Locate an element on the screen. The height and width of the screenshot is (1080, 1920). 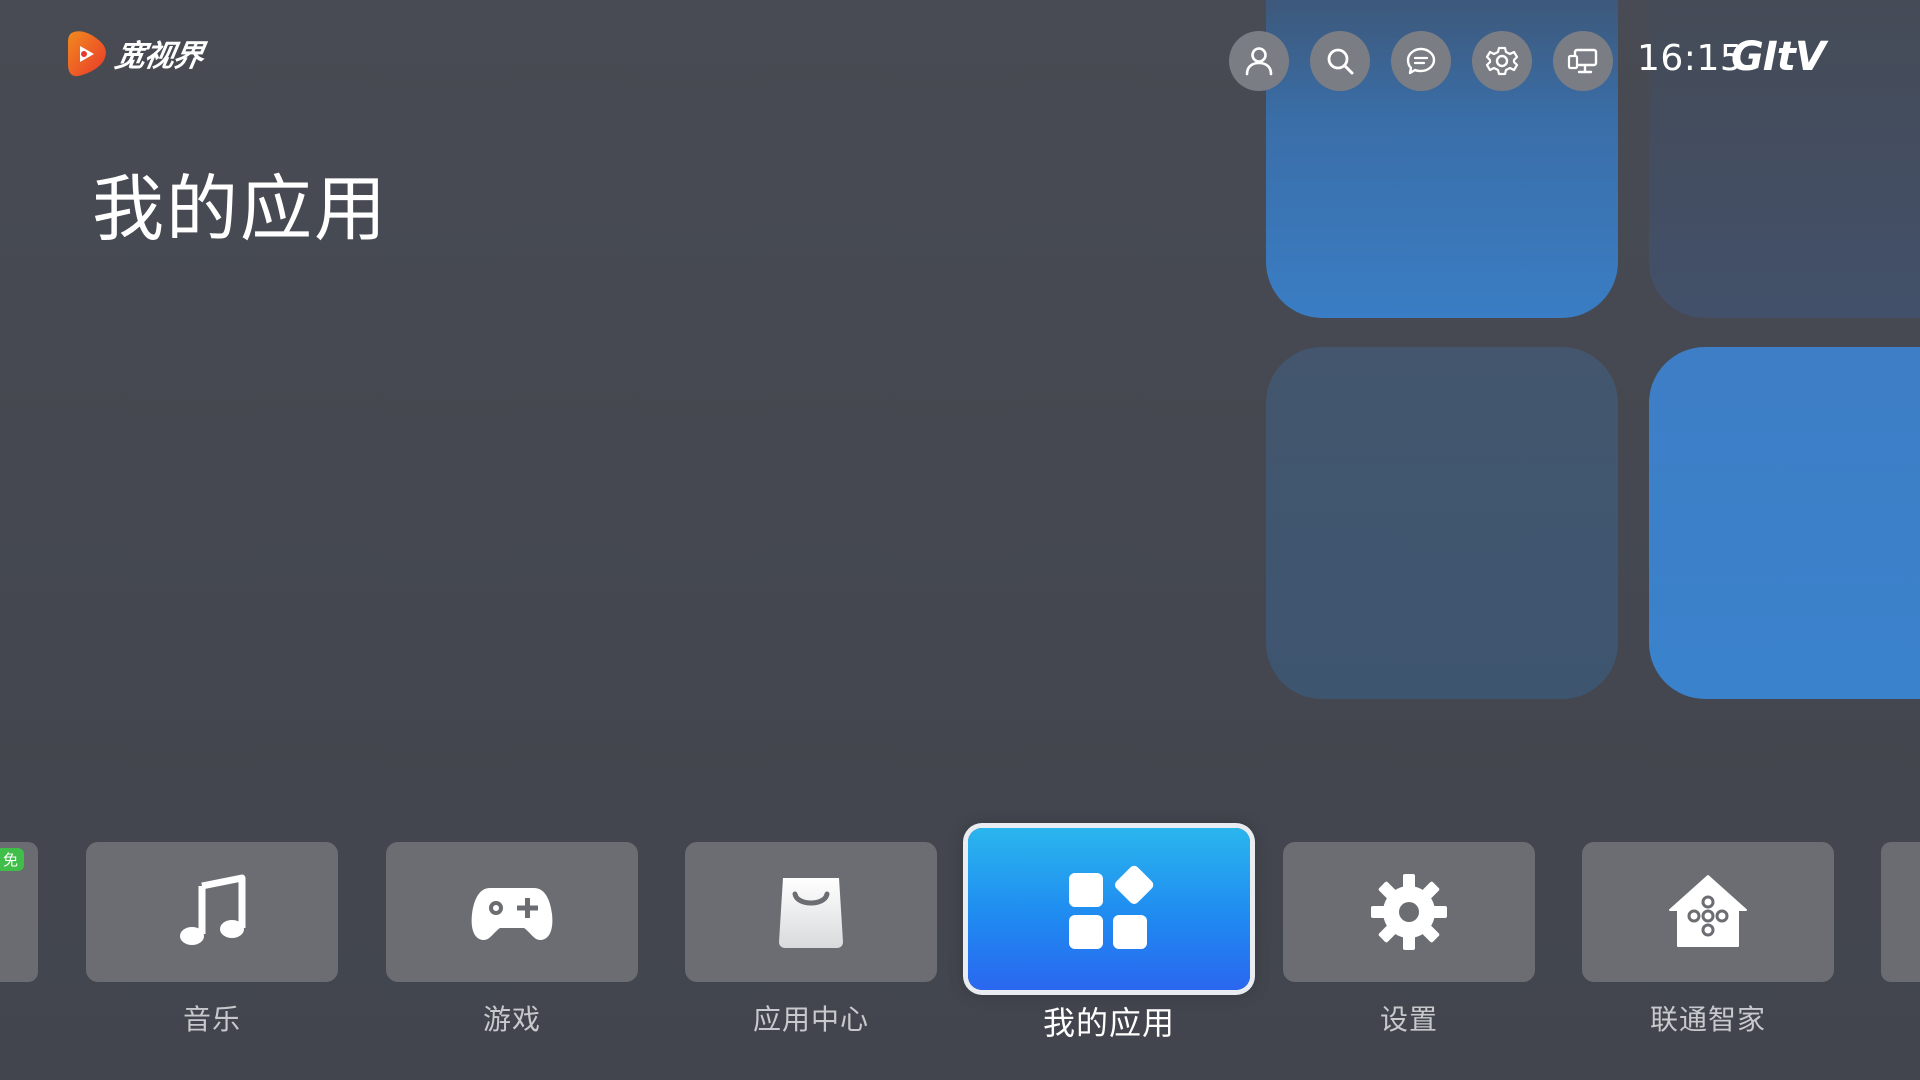
music-note-icon is located at coordinates (213, 909).